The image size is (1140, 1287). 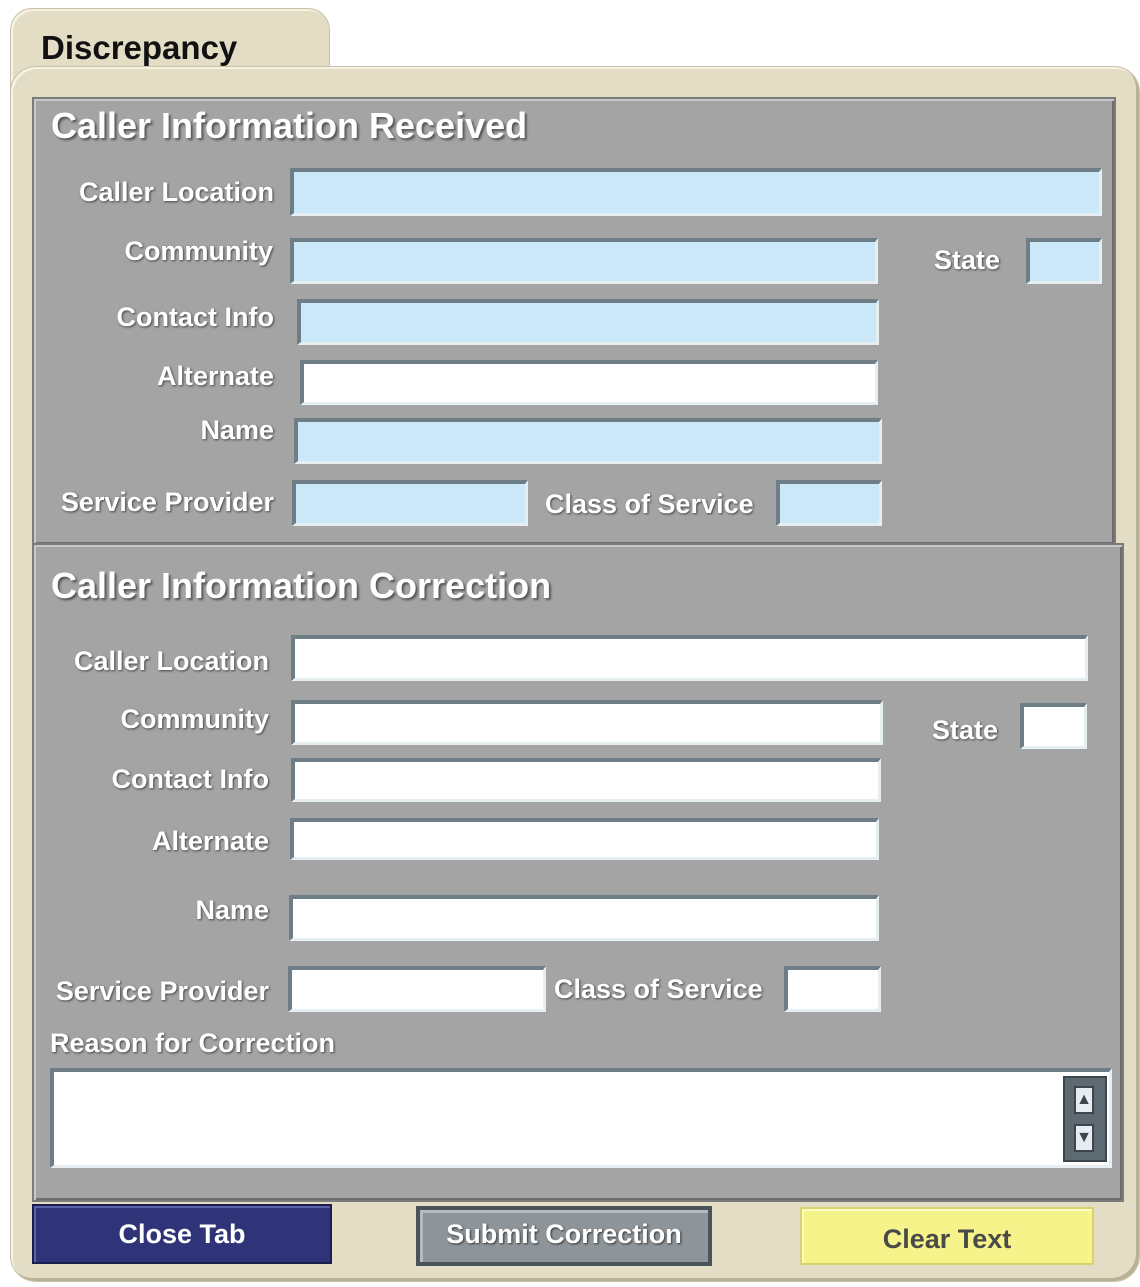 I want to click on received-caller-location-label: Caller Location, so click(x=176, y=192).